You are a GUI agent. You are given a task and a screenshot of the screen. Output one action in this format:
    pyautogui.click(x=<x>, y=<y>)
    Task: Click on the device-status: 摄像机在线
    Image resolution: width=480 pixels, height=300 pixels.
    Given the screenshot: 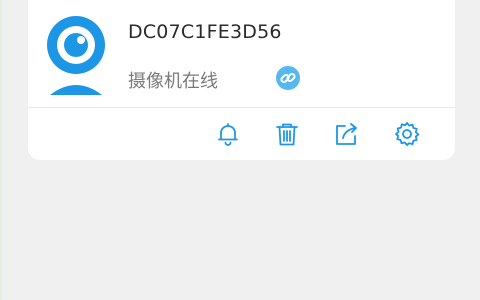 What is the action you would take?
    pyautogui.click(x=173, y=81)
    